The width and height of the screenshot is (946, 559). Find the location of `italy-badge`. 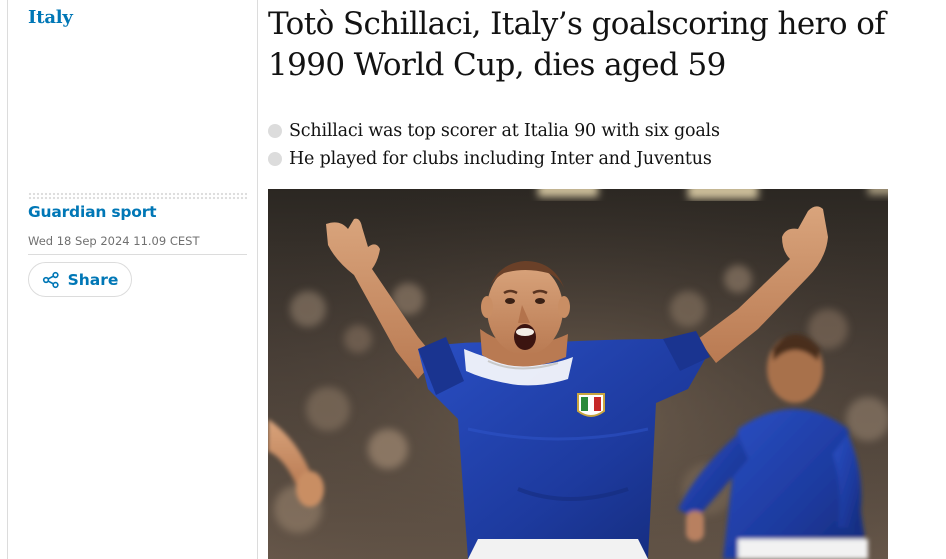

italy-badge is located at coordinates (591, 405).